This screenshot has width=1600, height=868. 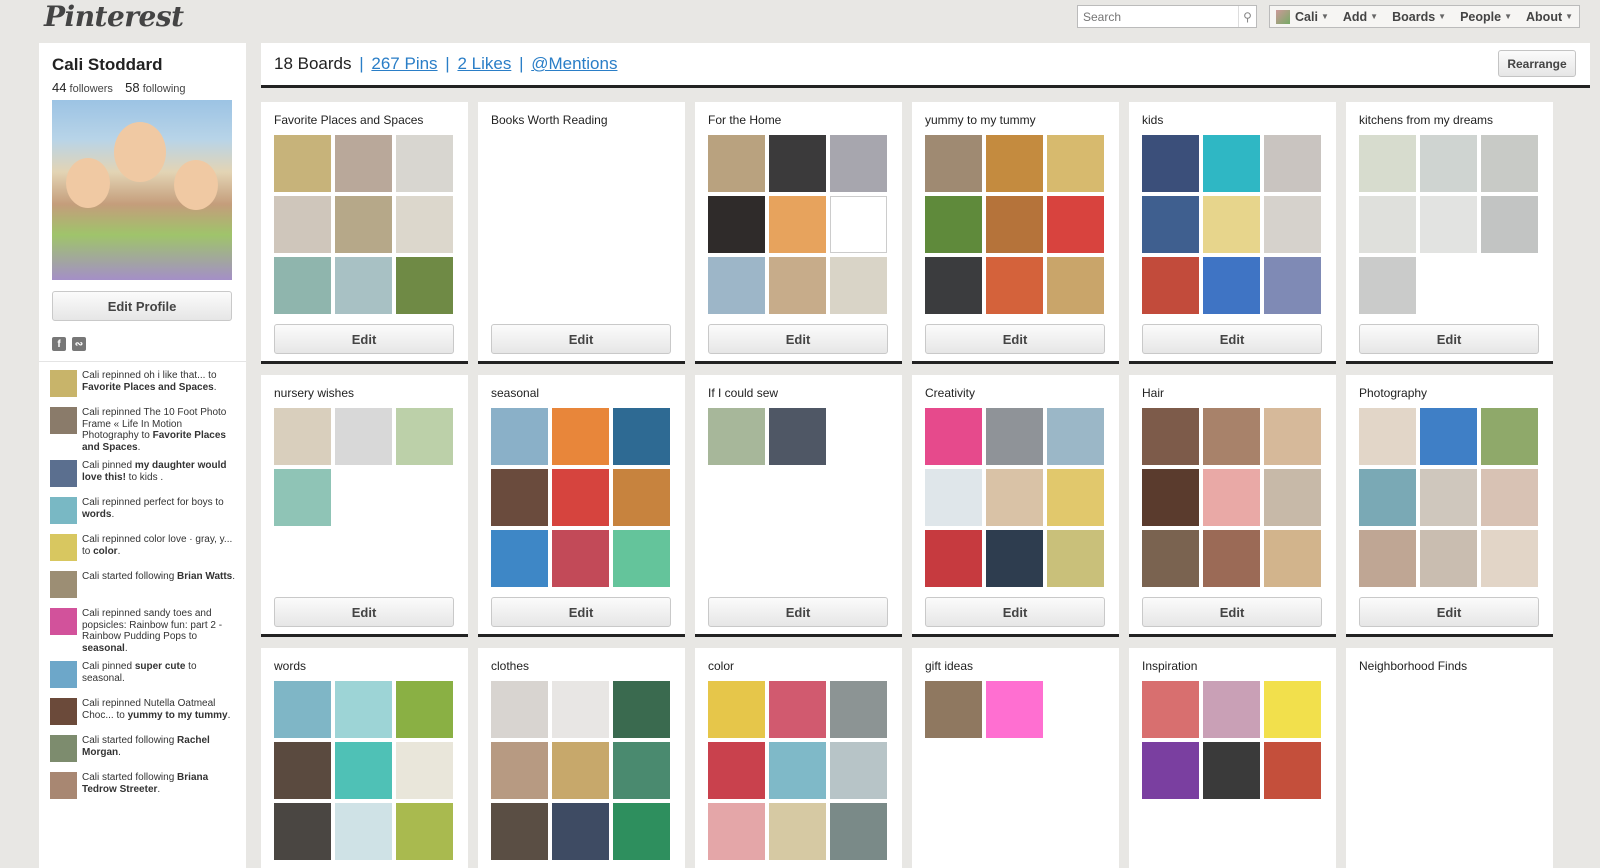 What do you see at coordinates (155, 87) in the screenshot?
I see `following-link: 58 following` at bounding box center [155, 87].